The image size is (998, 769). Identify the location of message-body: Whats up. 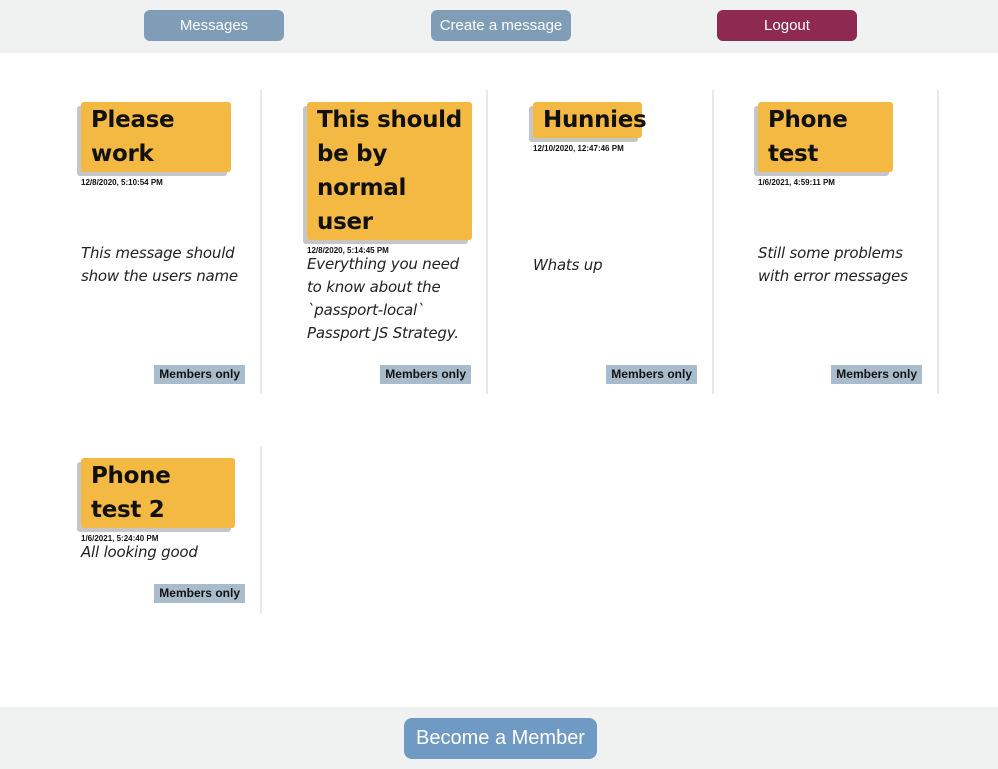
(568, 265).